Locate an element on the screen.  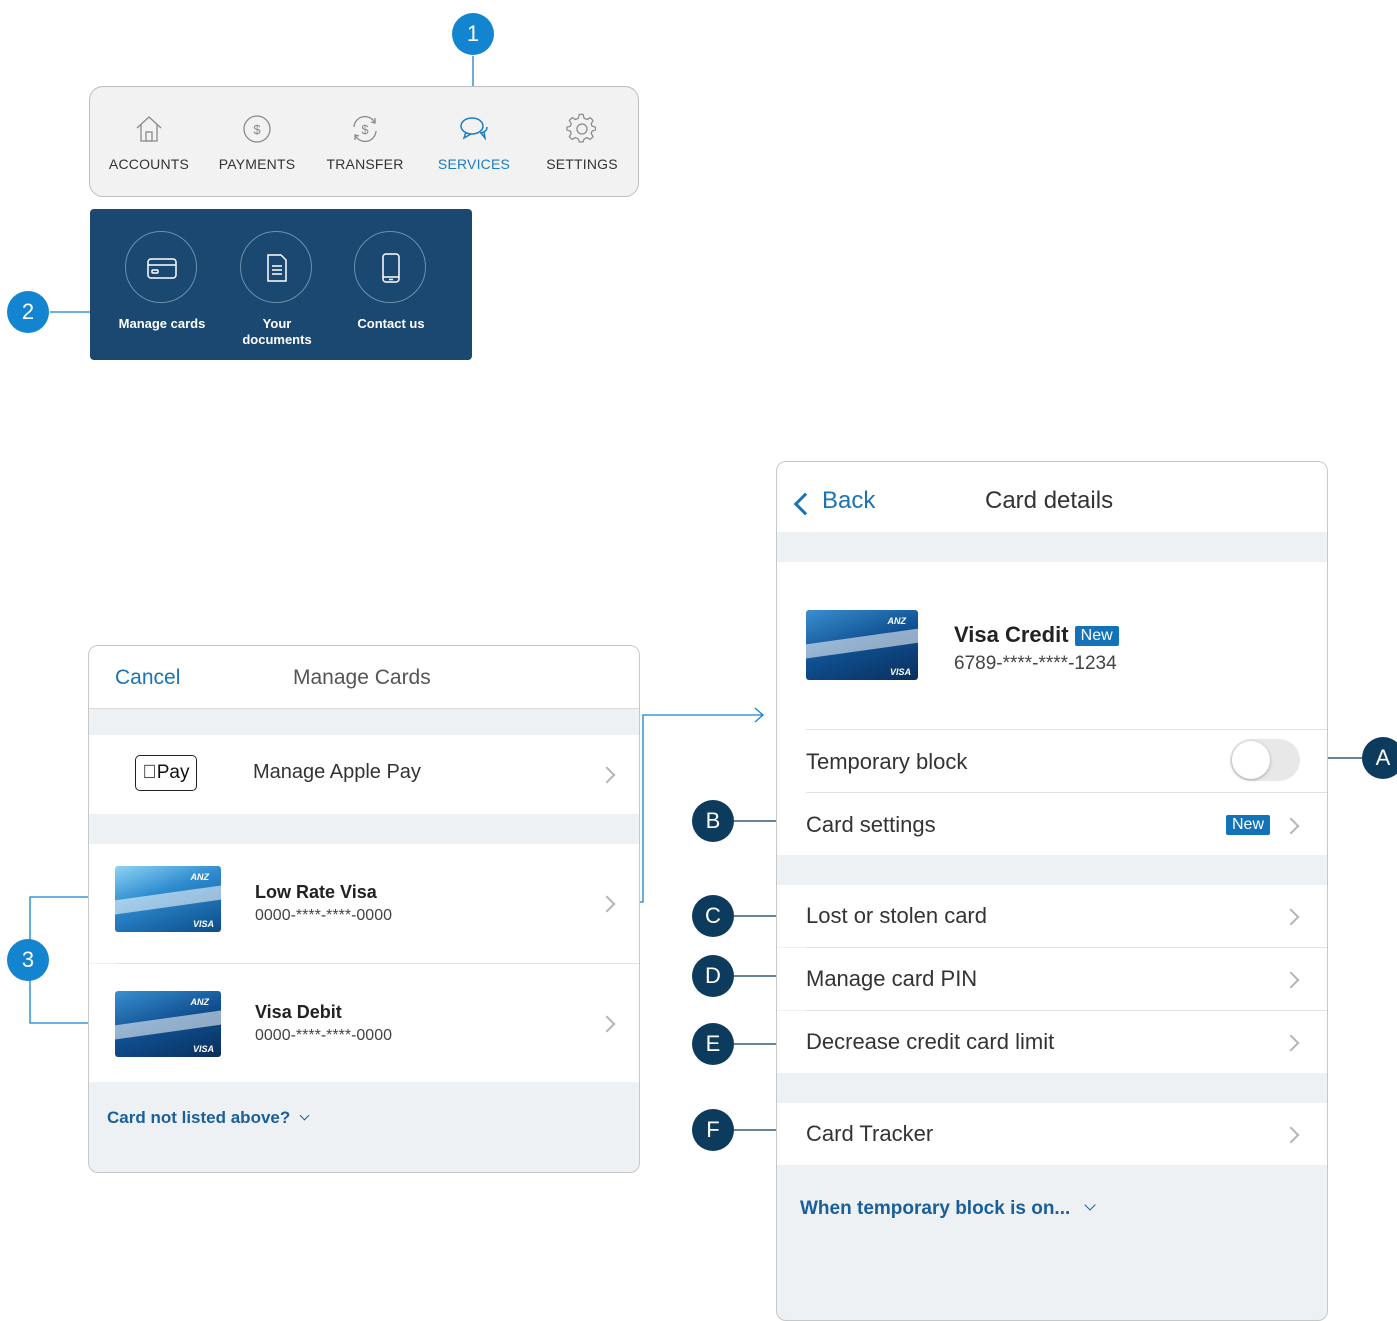
card-not-listed-text: Card not listed above? is located at coordinates (199, 1117).